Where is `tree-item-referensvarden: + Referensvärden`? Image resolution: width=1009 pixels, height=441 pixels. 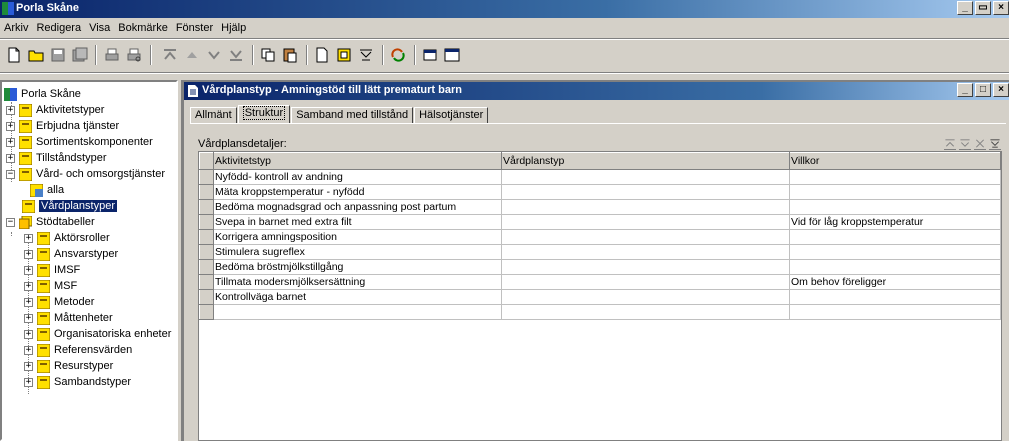
tree-item-referensvarden: + Referensvärden is located at coordinates (78, 350).